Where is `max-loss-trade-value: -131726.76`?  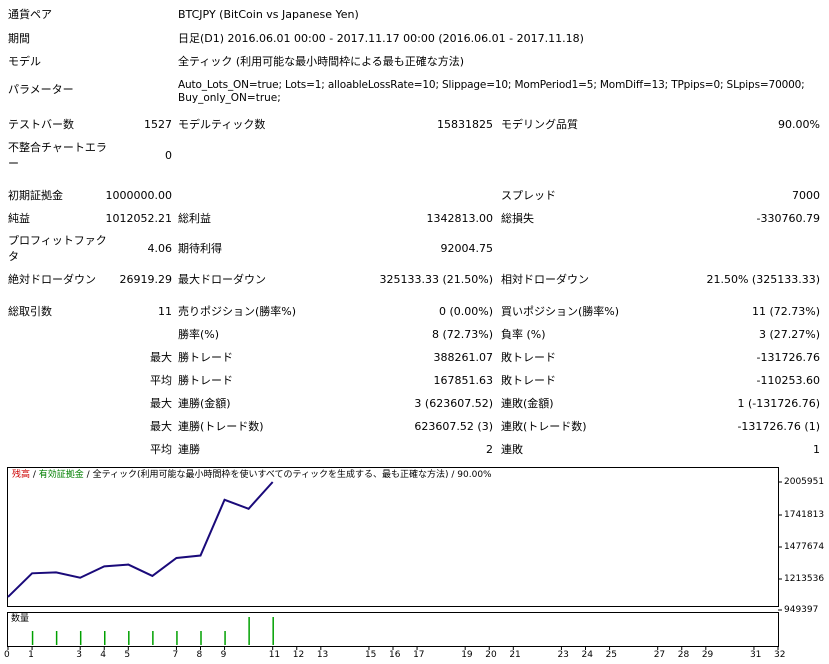
max-loss-trade-value: -131726.76 is located at coordinates (788, 357).